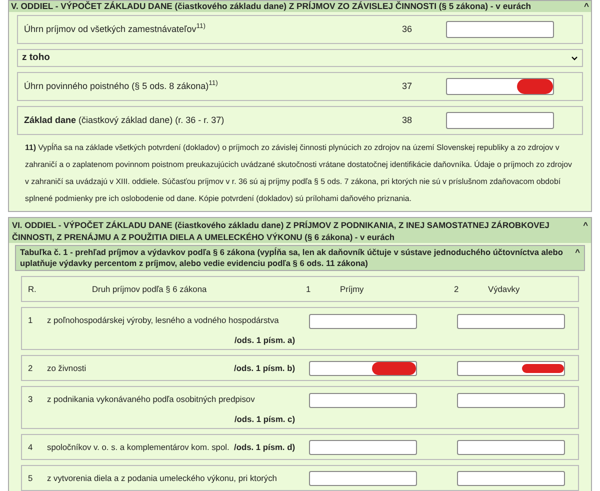  What do you see at coordinates (162, 478) in the screenshot?
I see `row-label: z vytvorenia diela a z podania umeleckého výkonu, pri ktorých` at bounding box center [162, 478].